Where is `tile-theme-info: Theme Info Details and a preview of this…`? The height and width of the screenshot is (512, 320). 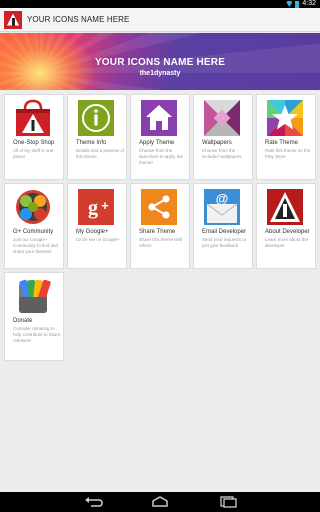 tile-theme-info: Theme Info Details and a preview of this… is located at coordinates (97, 137).